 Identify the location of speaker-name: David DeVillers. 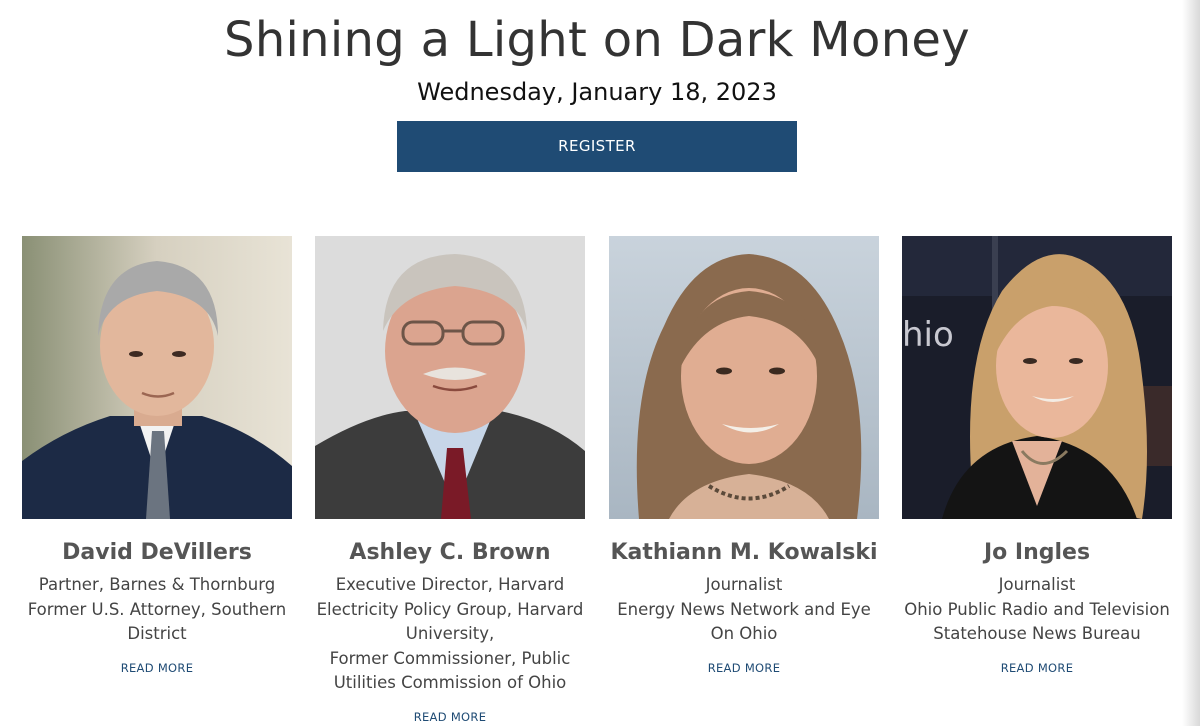
(157, 552).